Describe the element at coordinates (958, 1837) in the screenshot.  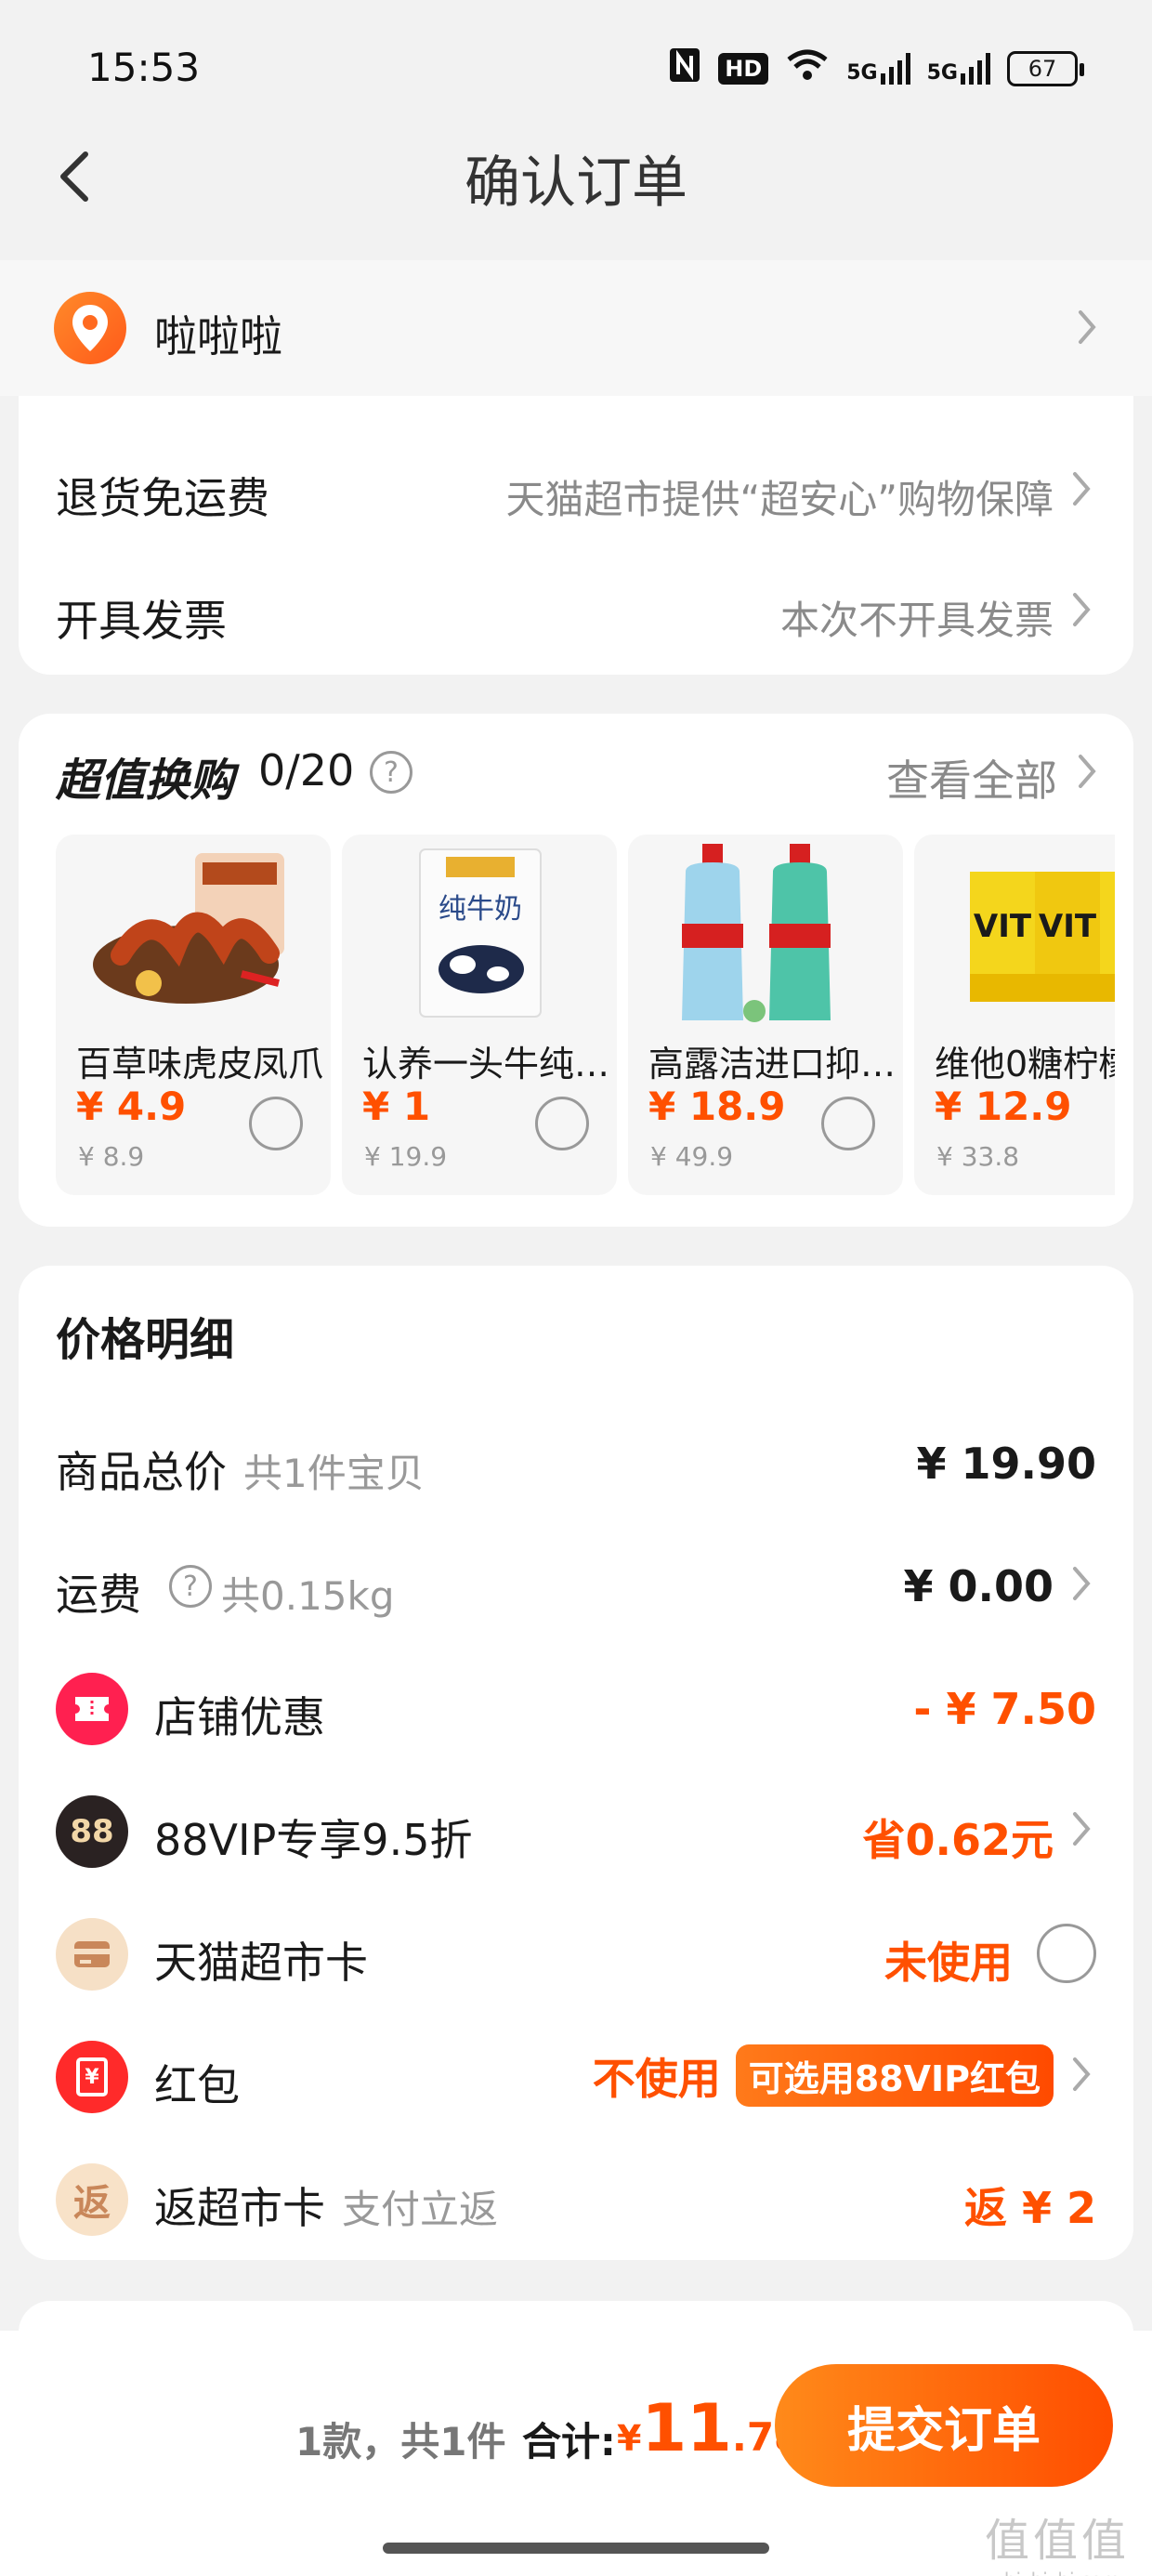
I see `vip-discount-value: 省0.62元` at that location.